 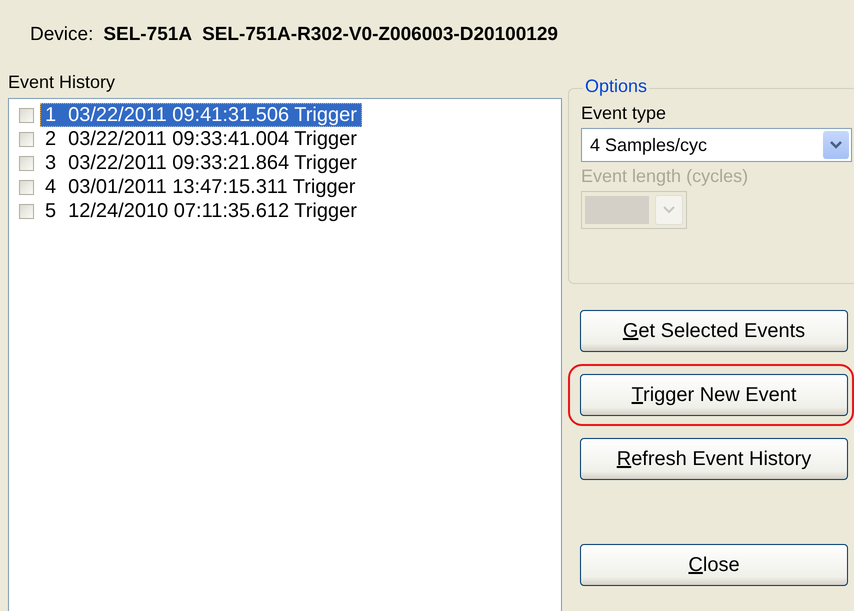 What do you see at coordinates (147, 35) in the screenshot?
I see `device-model: SEL-751A` at bounding box center [147, 35].